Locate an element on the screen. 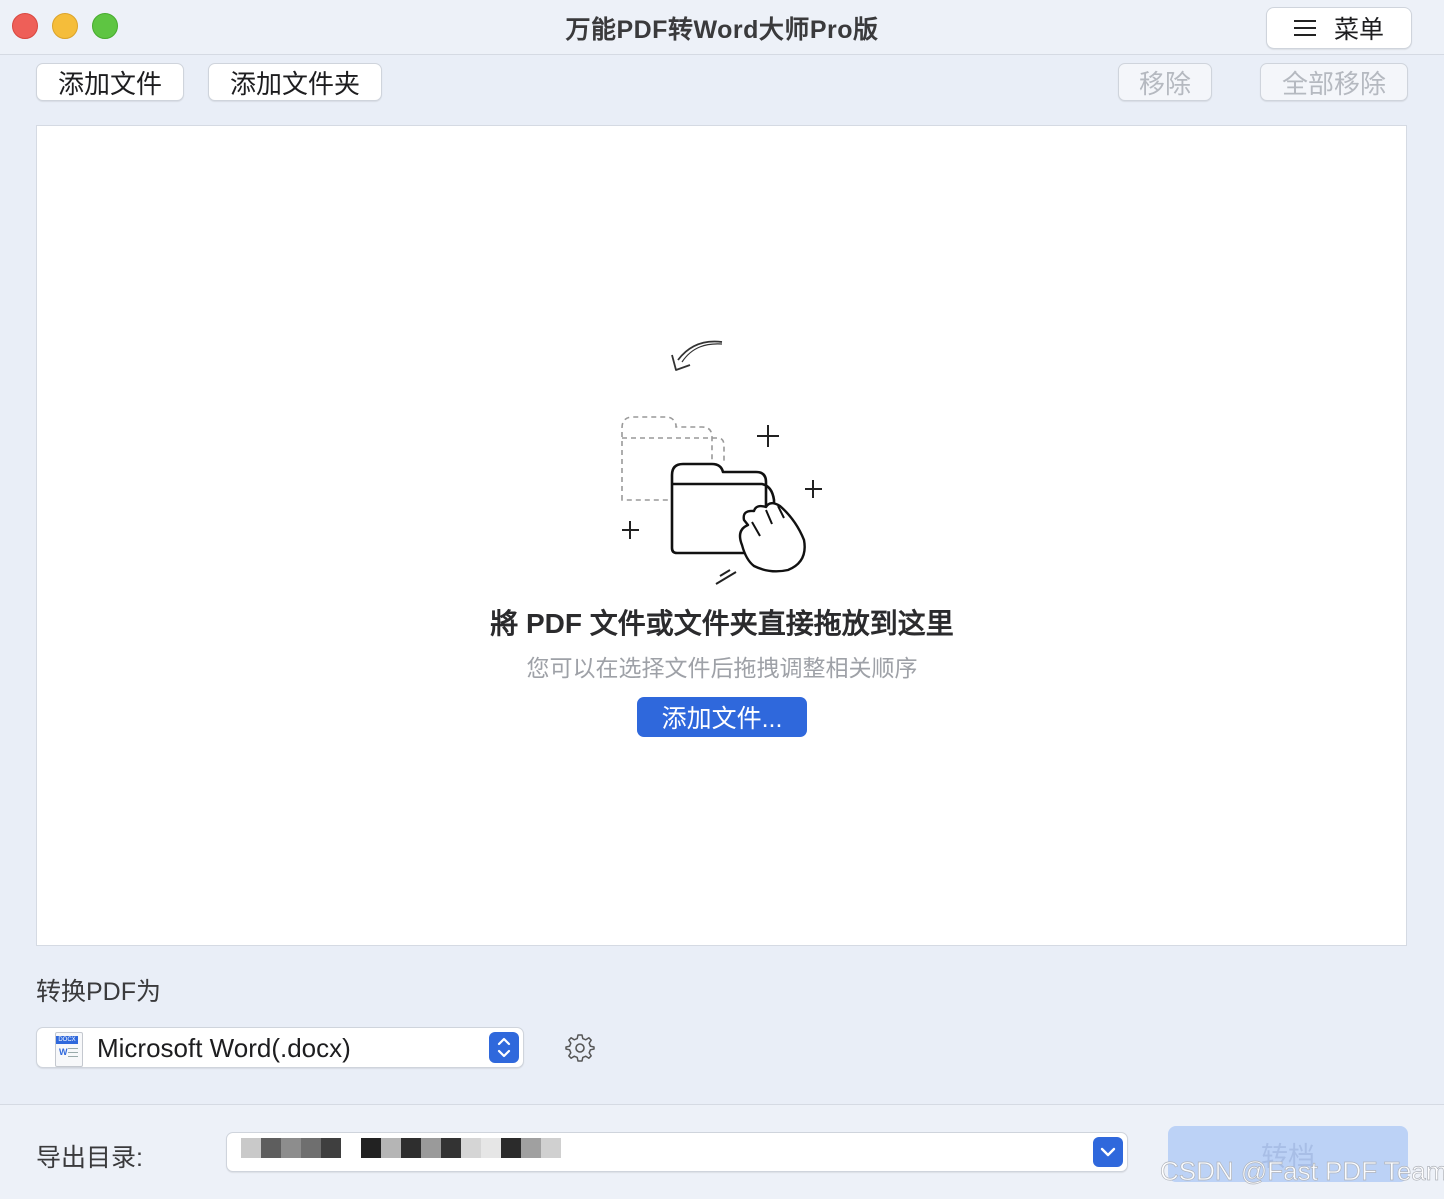 This screenshot has height=1199, width=1444. hamburger-icon is located at coordinates (1304, 28).